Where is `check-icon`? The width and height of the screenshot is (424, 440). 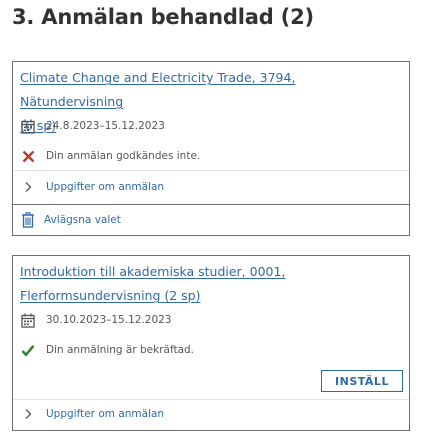
check-icon is located at coordinates (28, 350).